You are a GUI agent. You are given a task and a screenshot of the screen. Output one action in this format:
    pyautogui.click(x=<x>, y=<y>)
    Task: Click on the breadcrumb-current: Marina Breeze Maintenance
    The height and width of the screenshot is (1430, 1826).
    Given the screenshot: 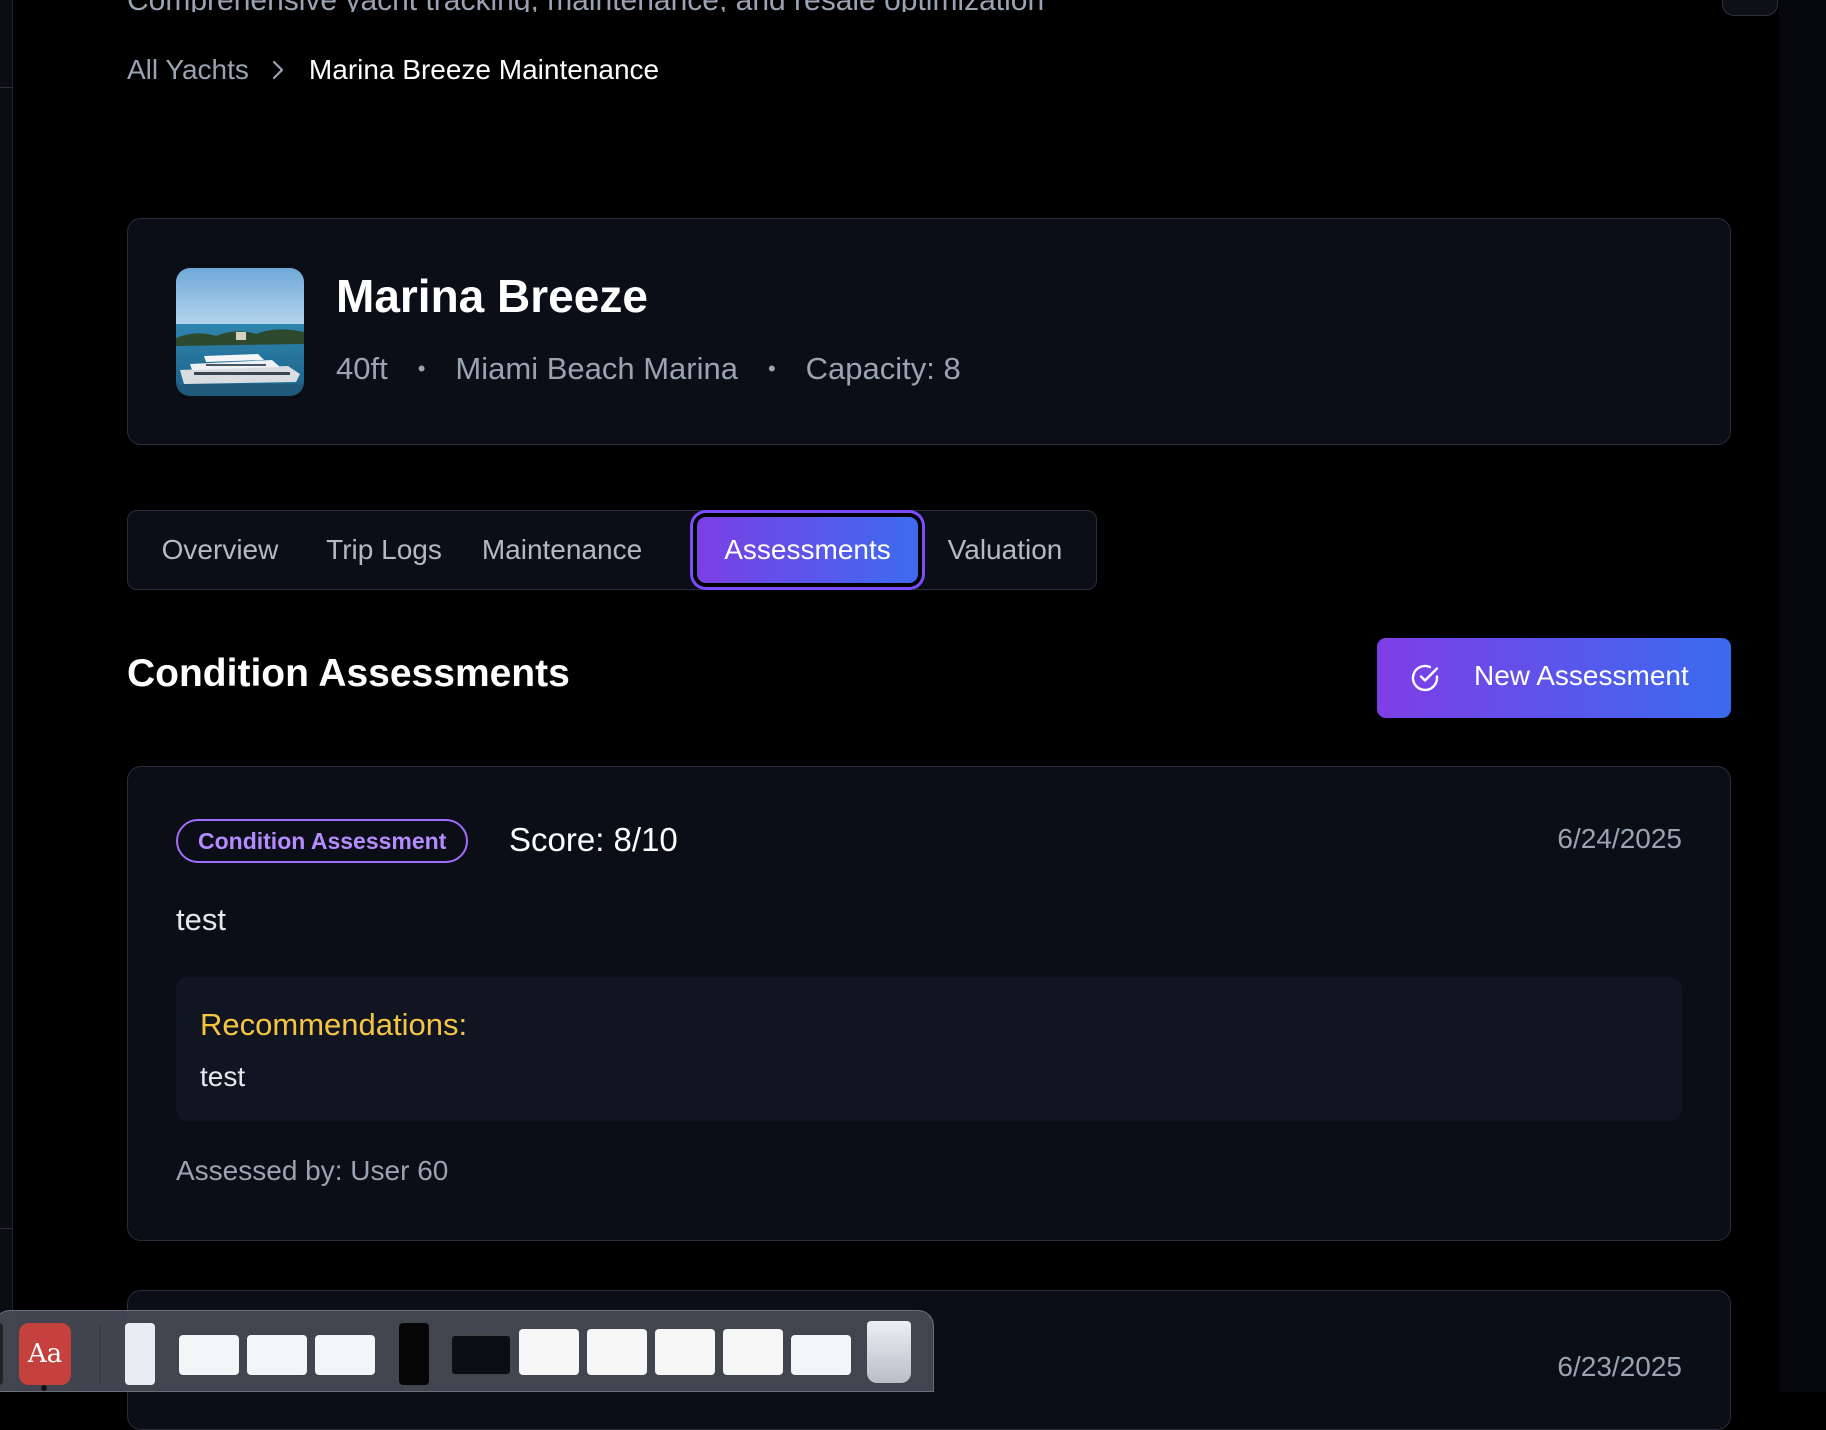 What is the action you would take?
    pyautogui.click(x=484, y=69)
    